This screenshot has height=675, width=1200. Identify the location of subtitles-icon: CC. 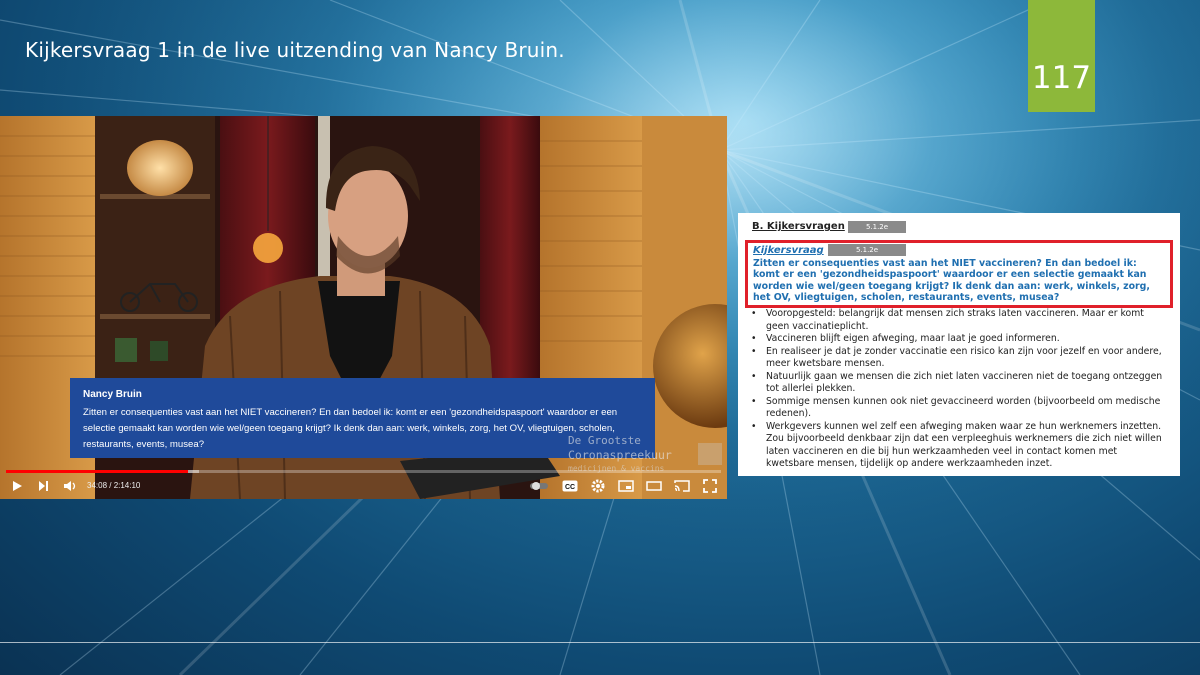
(570, 486).